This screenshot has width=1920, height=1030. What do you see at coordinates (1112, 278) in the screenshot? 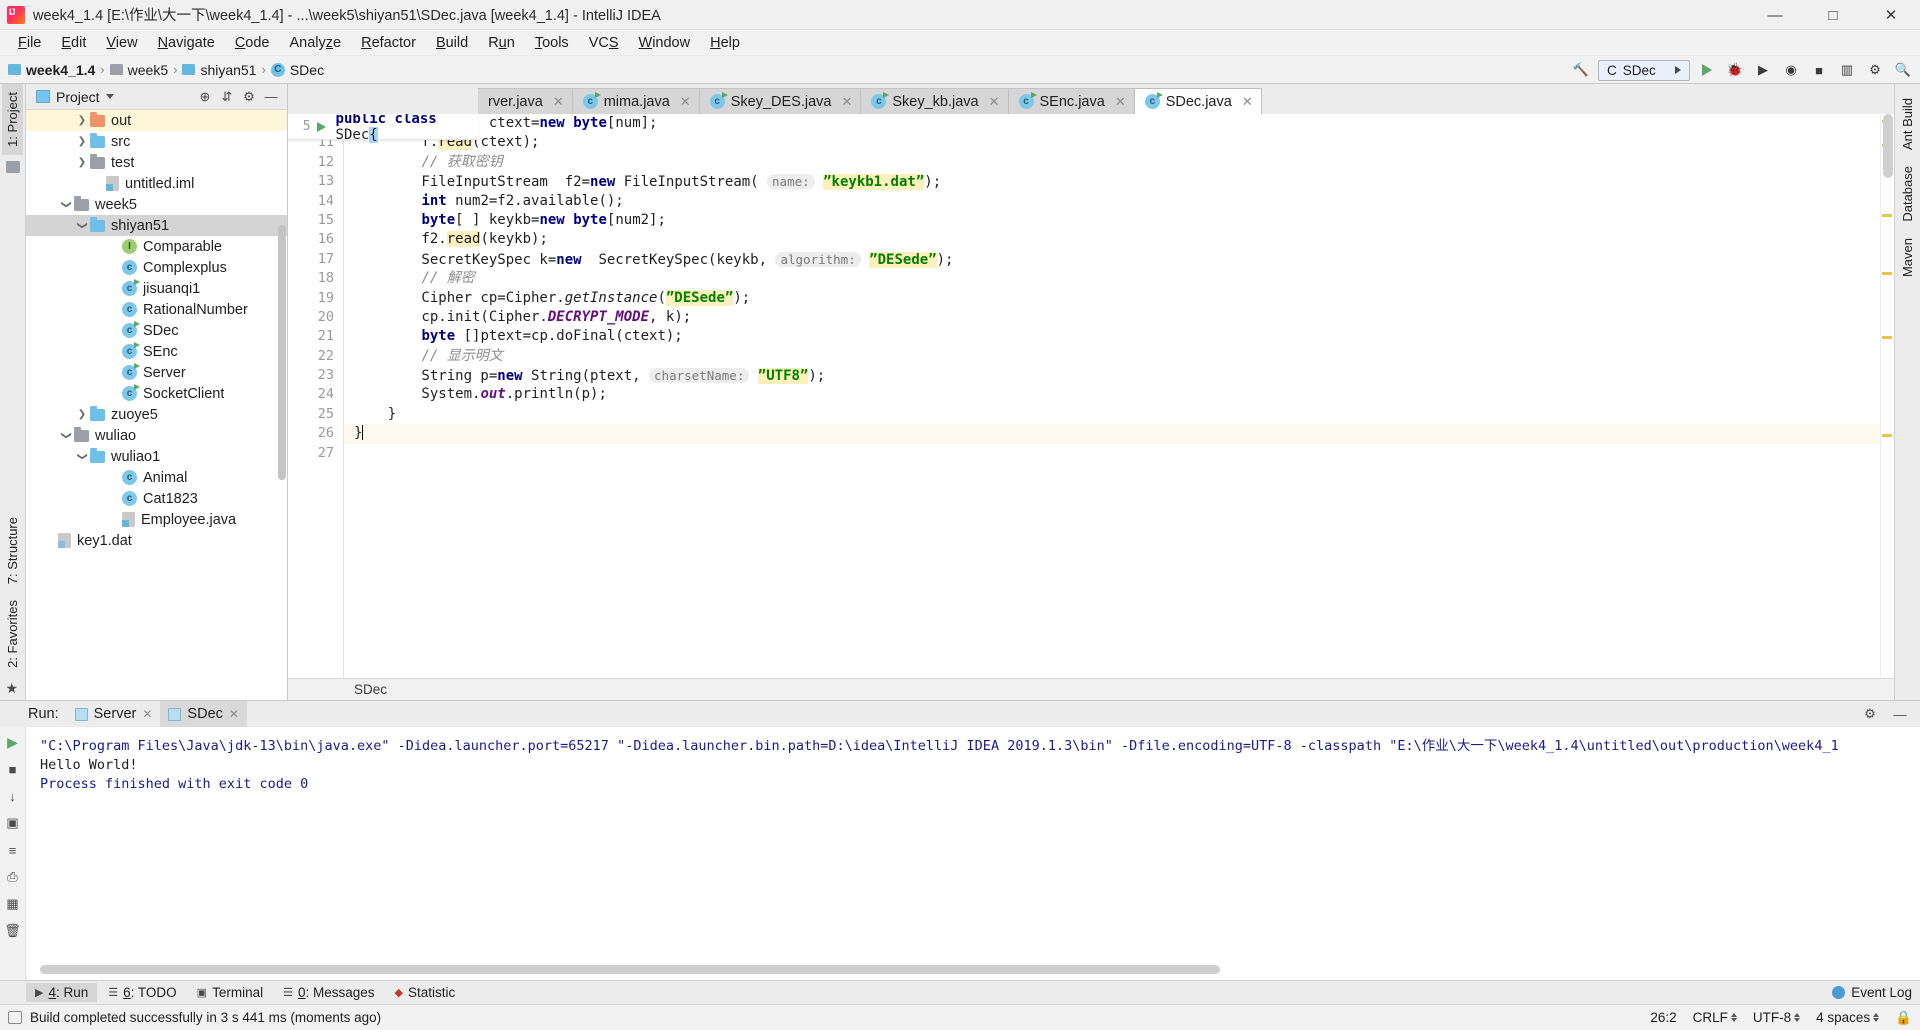
I see `code-line: // 解密` at bounding box center [1112, 278].